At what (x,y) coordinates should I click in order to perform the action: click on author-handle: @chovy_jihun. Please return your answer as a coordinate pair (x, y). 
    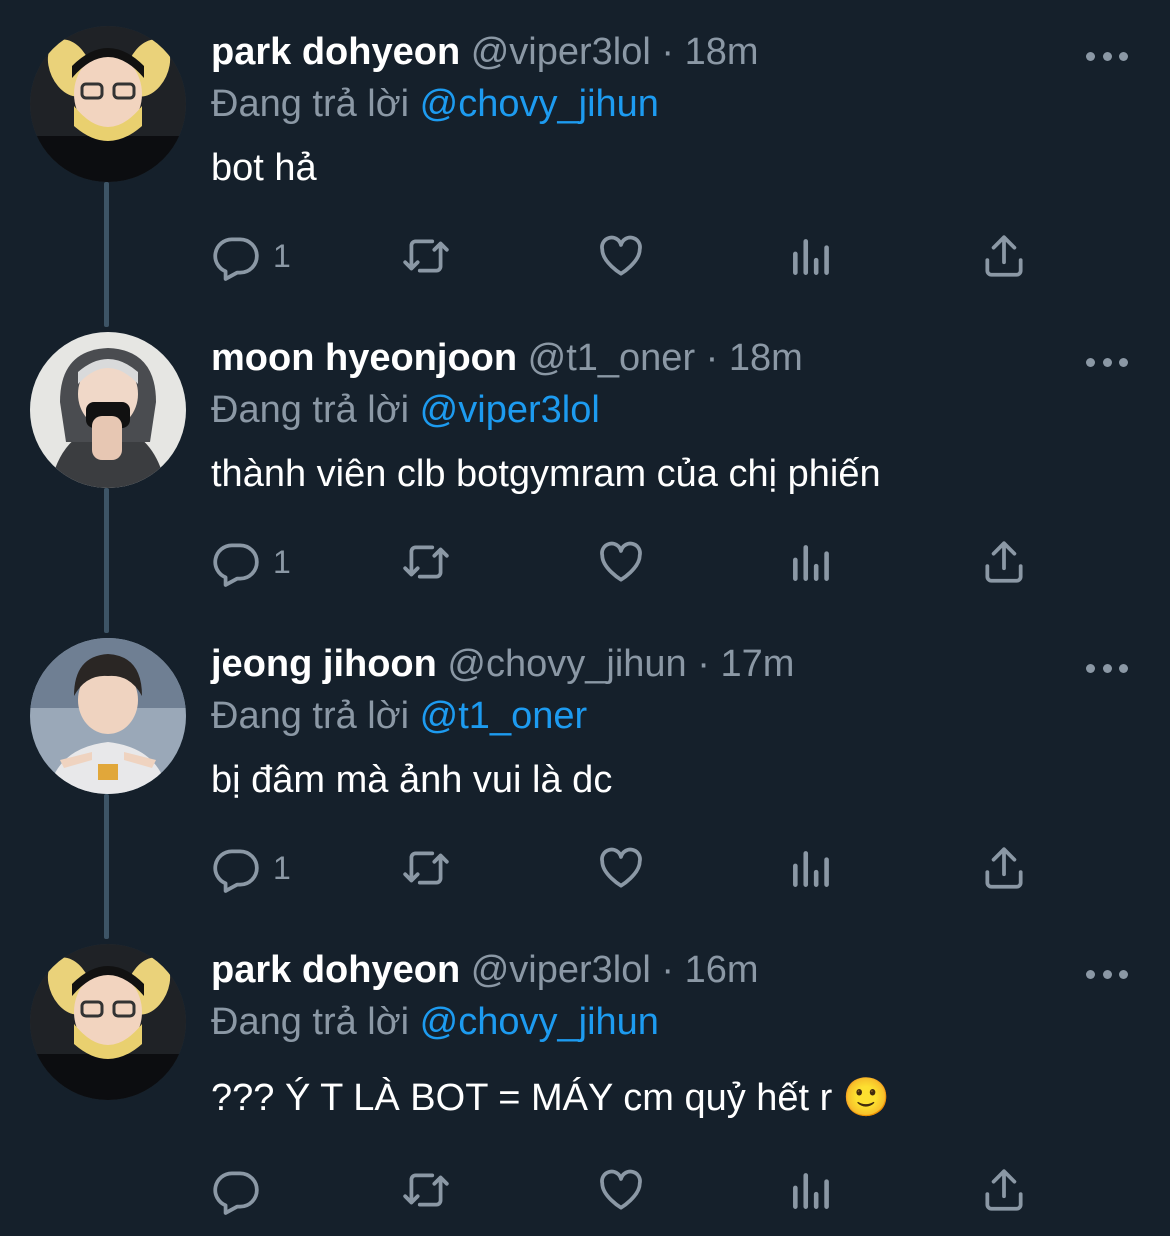
    Looking at the image, I should click on (566, 664).